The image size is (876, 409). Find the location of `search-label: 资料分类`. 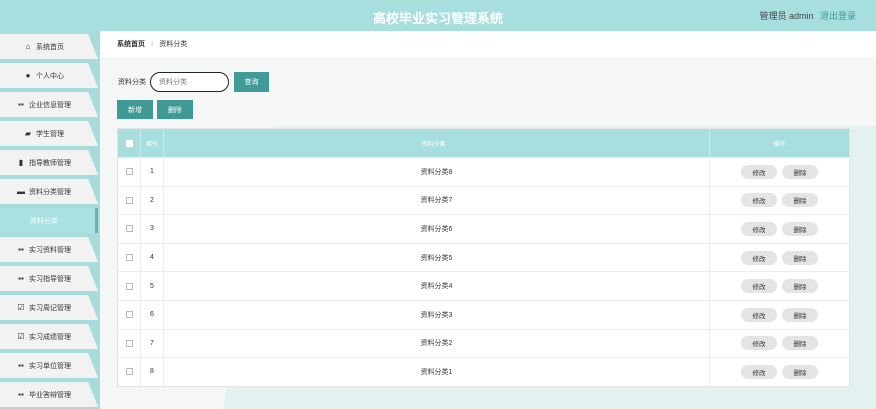

search-label: 资料分类 is located at coordinates (132, 82).